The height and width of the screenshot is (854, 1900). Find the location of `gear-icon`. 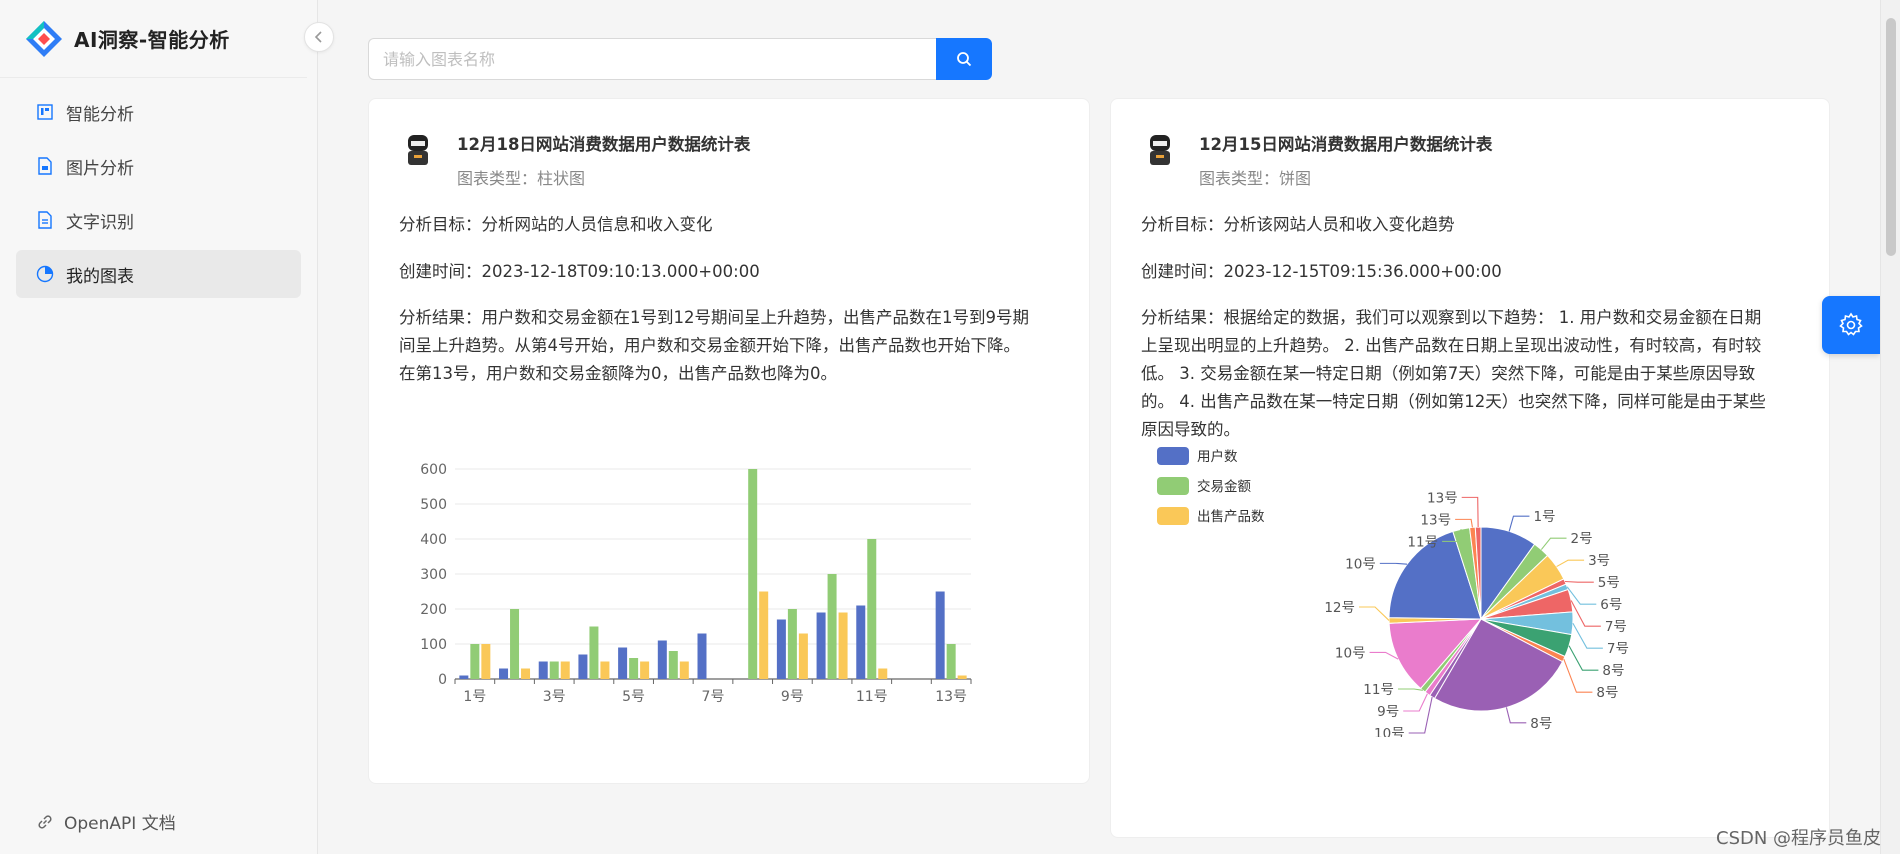

gear-icon is located at coordinates (1851, 324).